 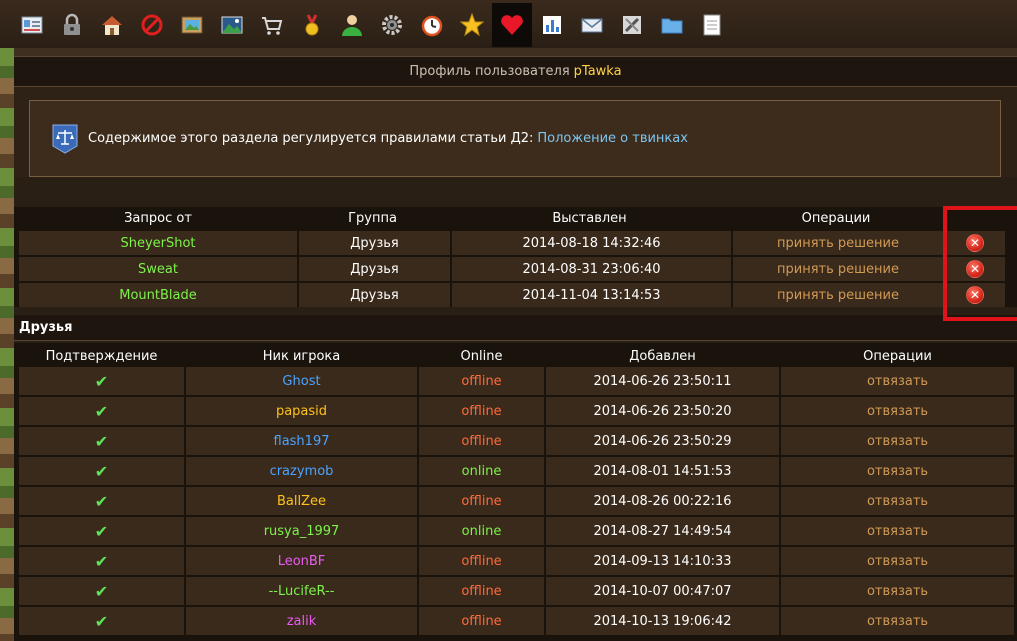 I want to click on request-from: SheyerShot, so click(x=158, y=243).